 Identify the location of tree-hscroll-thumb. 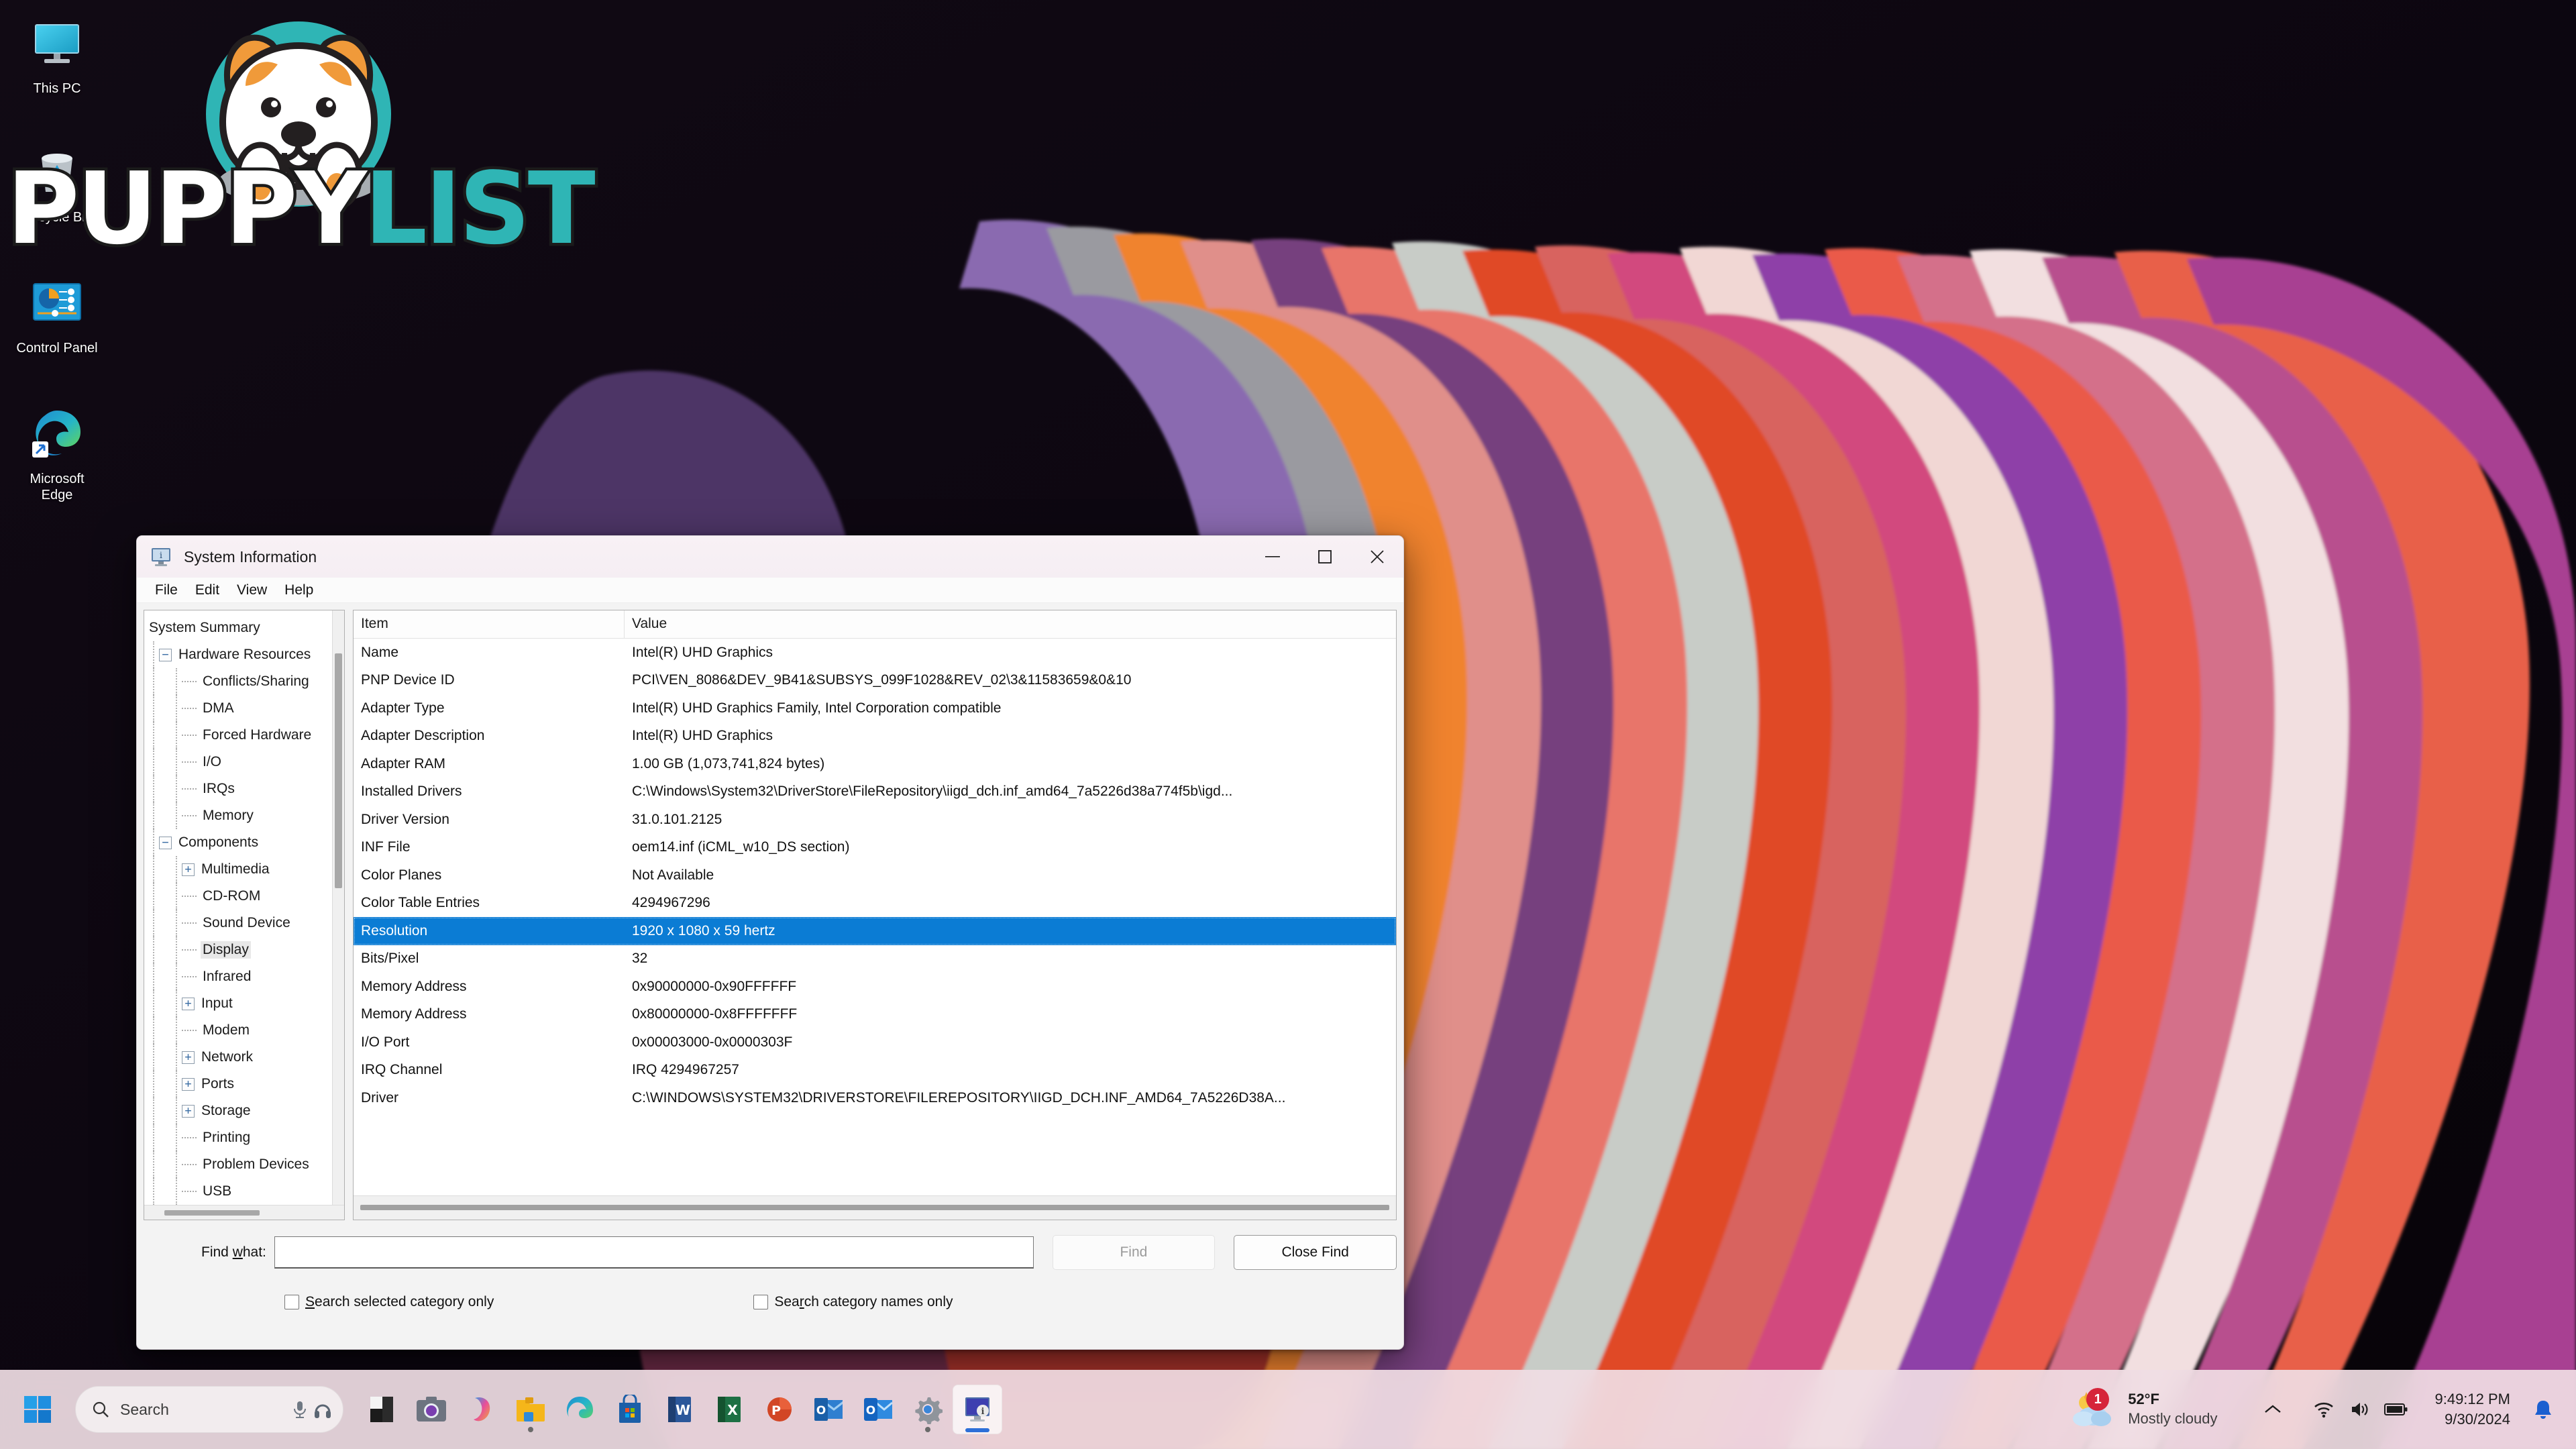
(212, 1213).